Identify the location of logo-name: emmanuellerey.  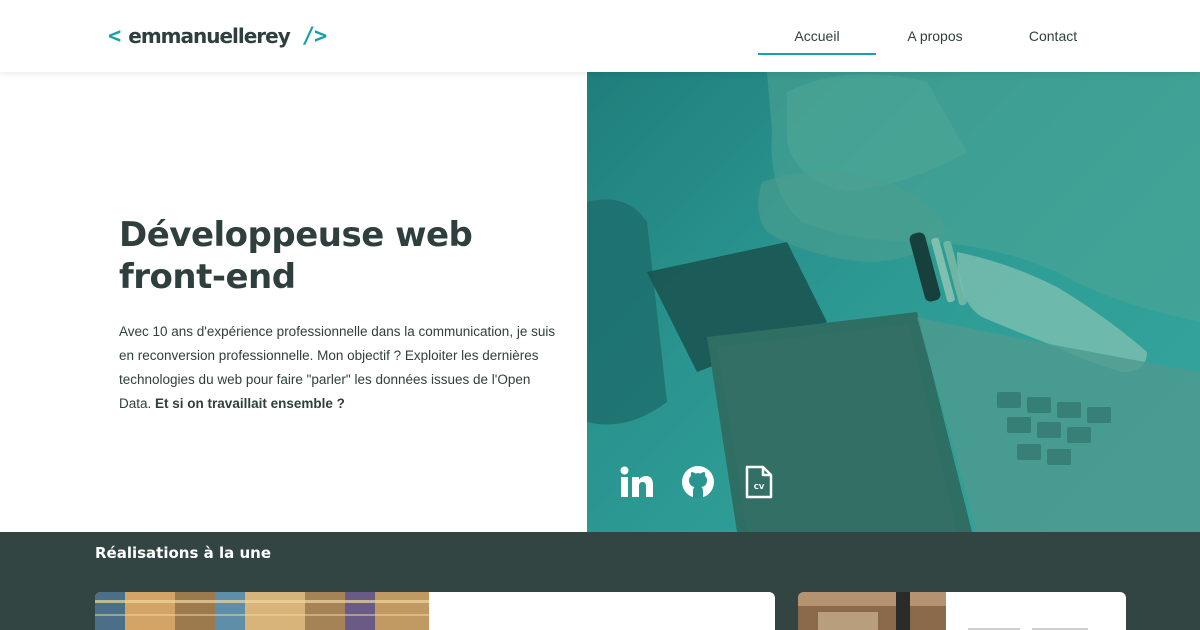
(209, 36).